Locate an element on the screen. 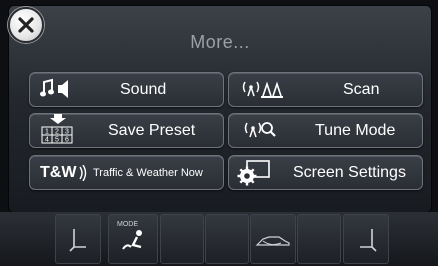 The width and height of the screenshot is (438, 266). scan-button: Scan is located at coordinates (325, 89).